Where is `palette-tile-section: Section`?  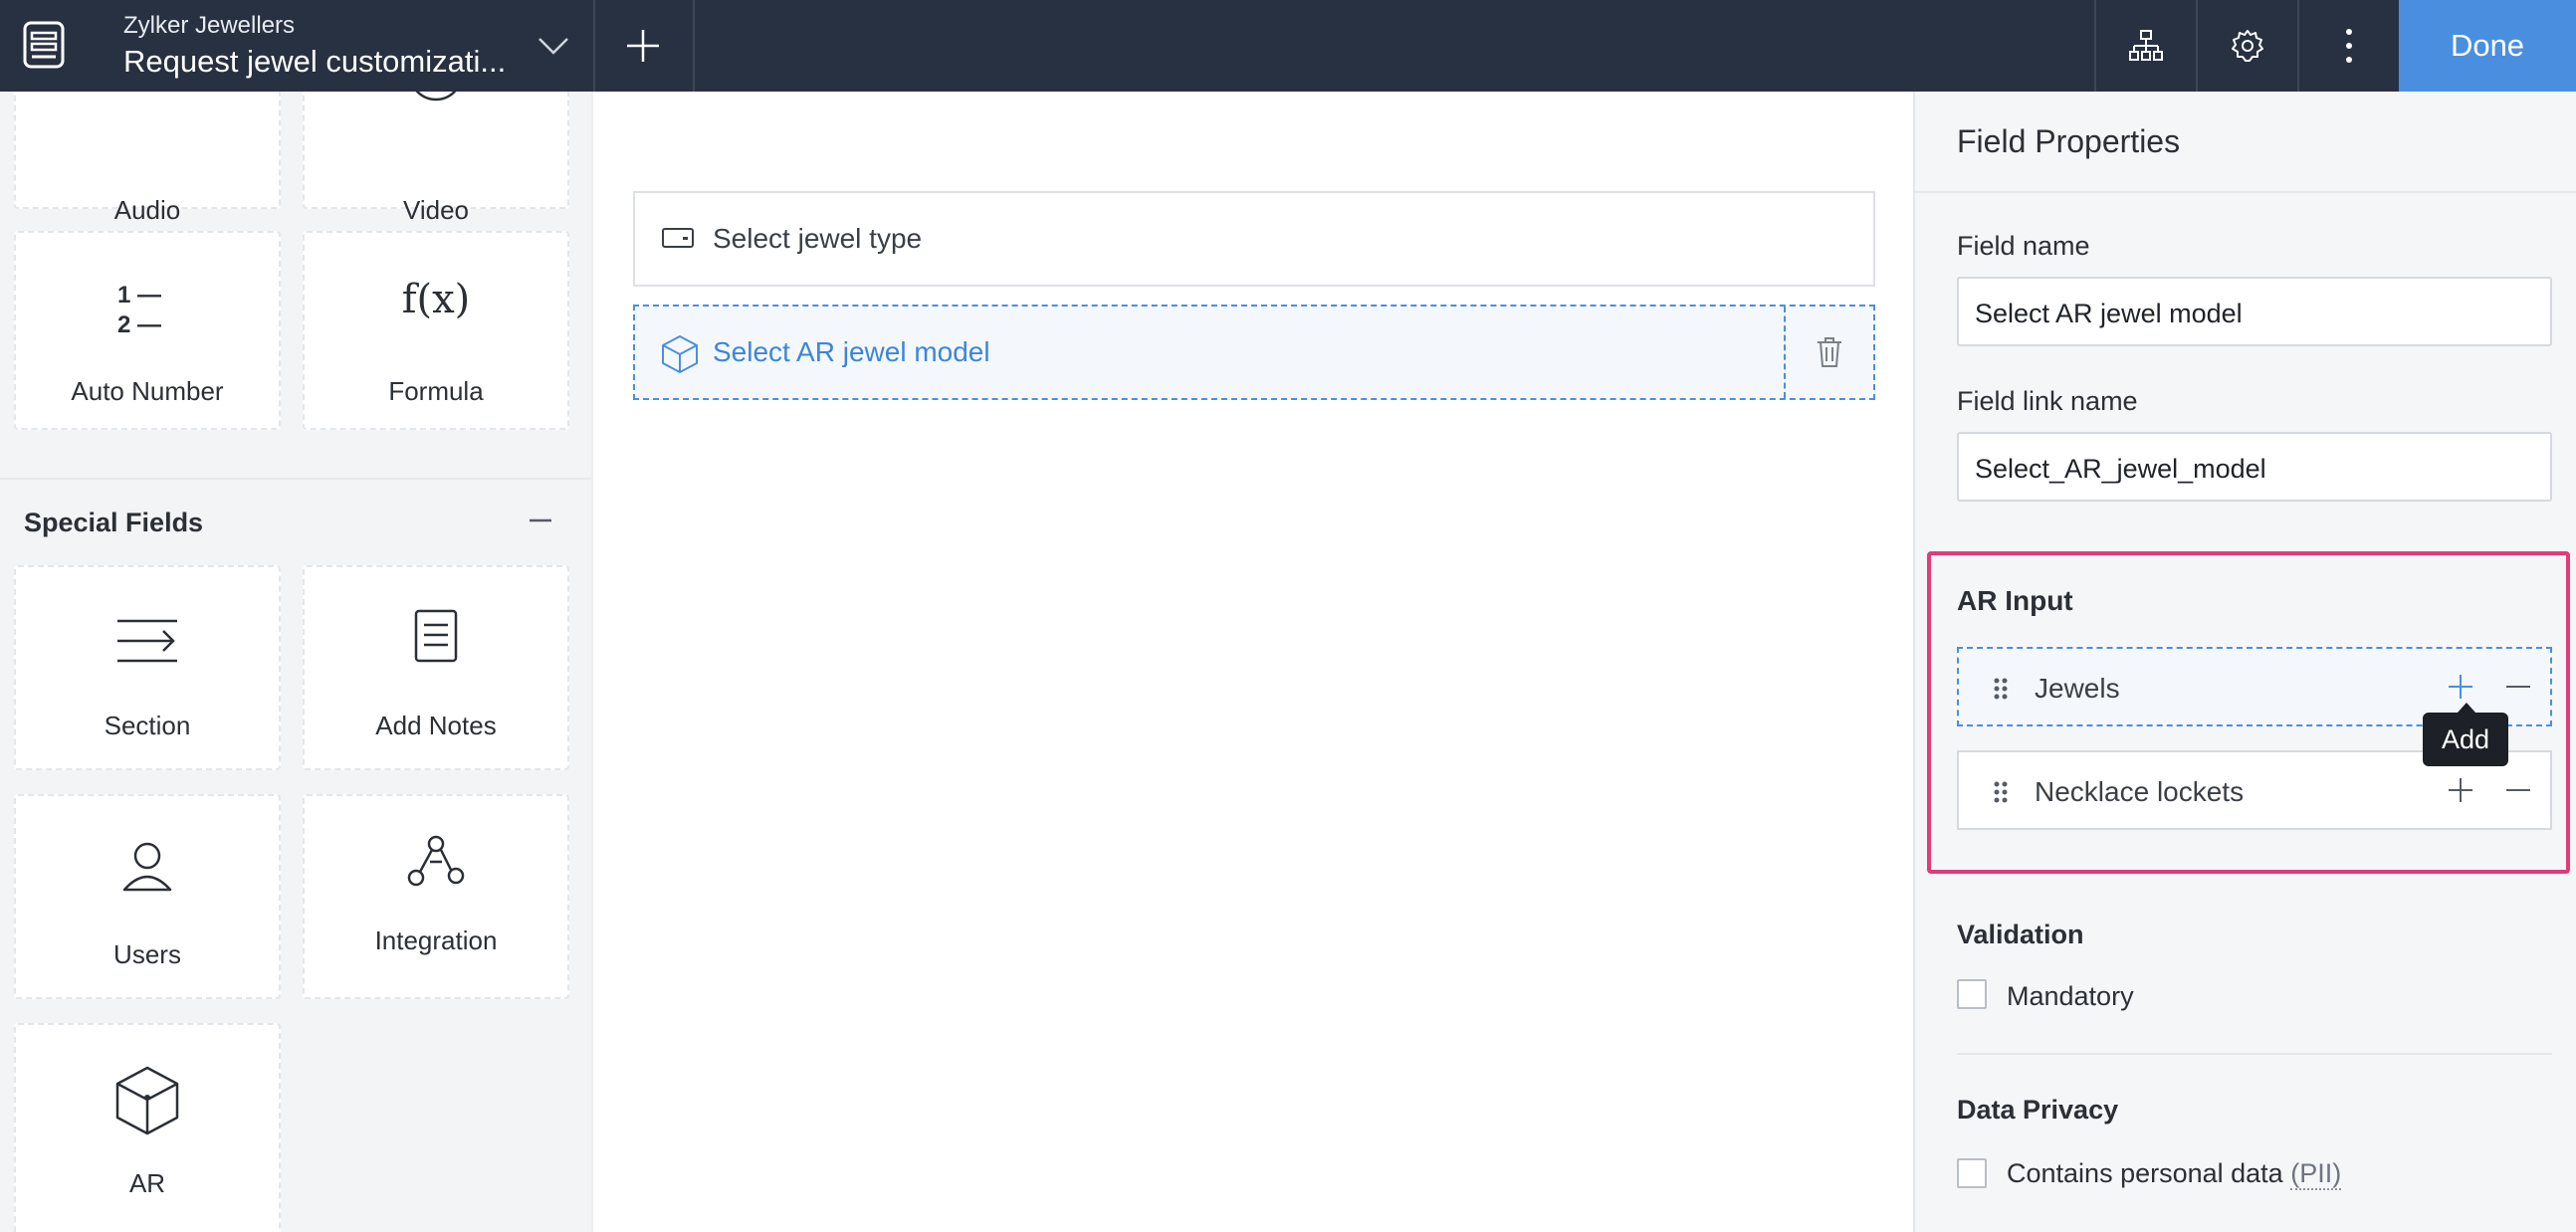
palette-tile-section: Section is located at coordinates (147, 668).